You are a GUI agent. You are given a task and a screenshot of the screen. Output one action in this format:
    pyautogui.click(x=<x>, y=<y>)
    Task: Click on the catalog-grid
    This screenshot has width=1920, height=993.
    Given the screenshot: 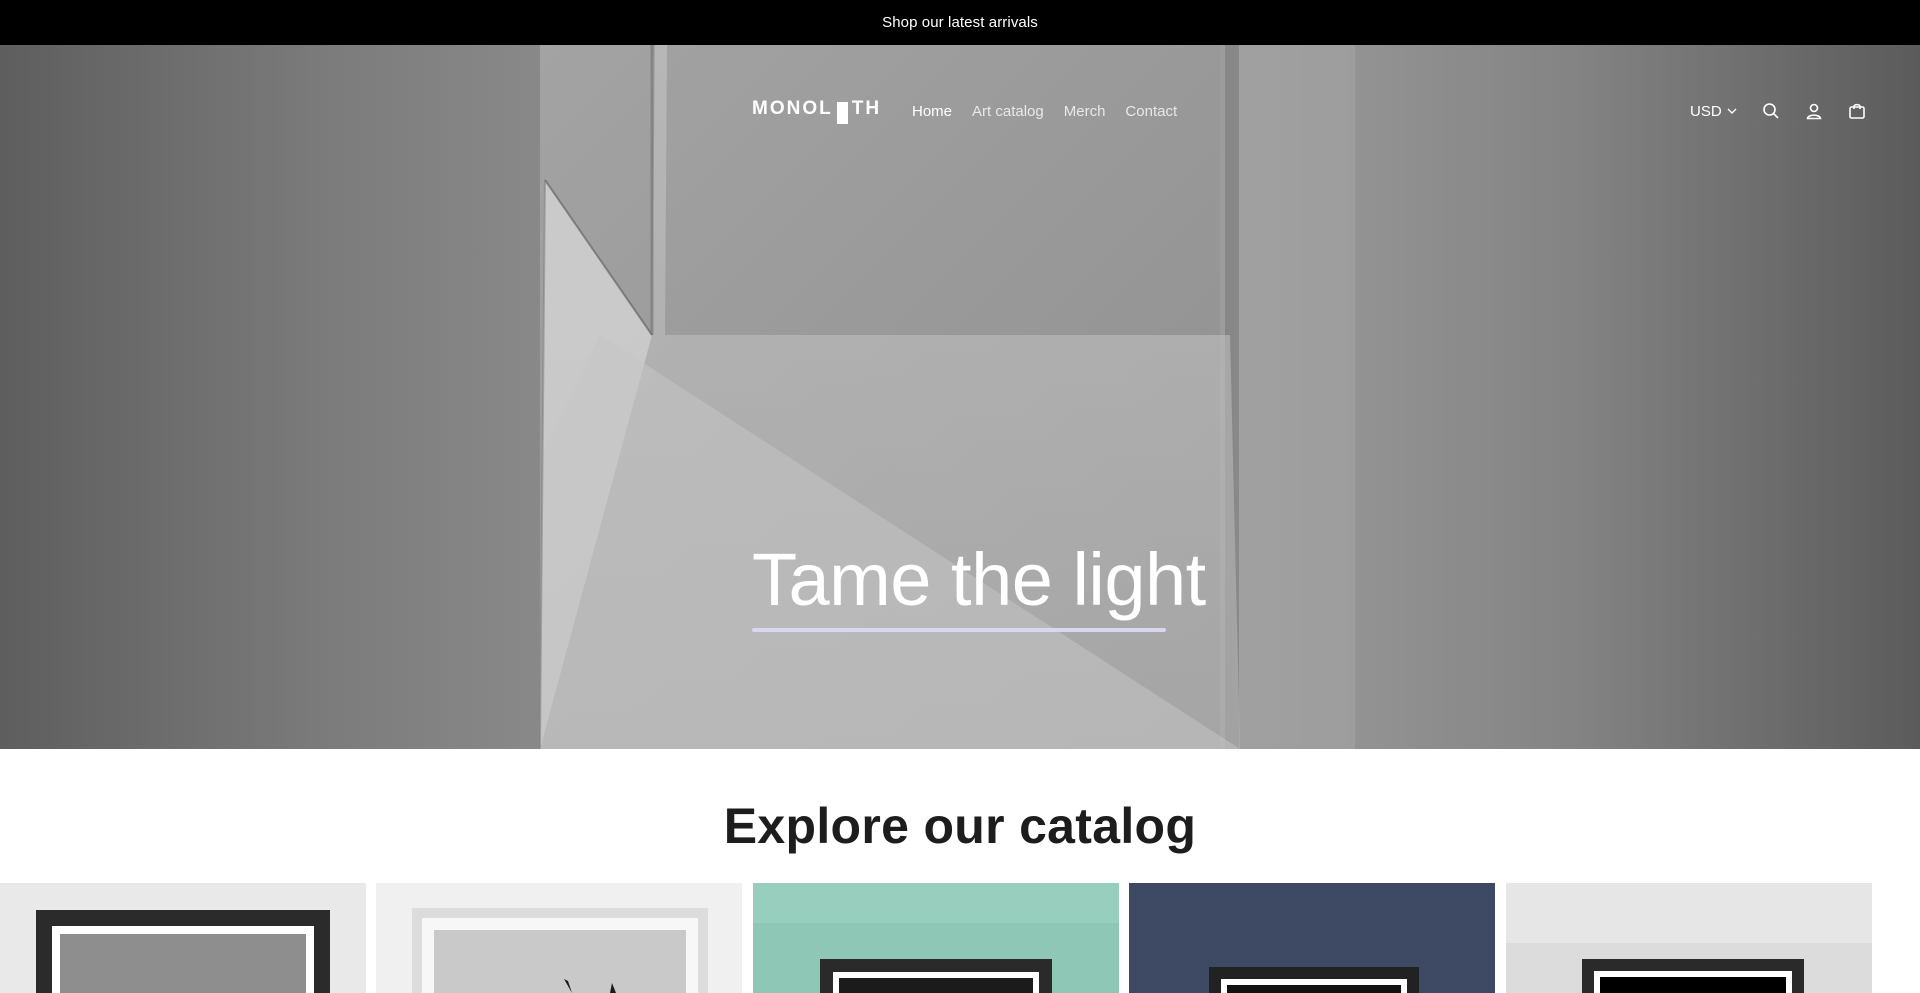 What is the action you would take?
    pyautogui.click(x=960, y=938)
    